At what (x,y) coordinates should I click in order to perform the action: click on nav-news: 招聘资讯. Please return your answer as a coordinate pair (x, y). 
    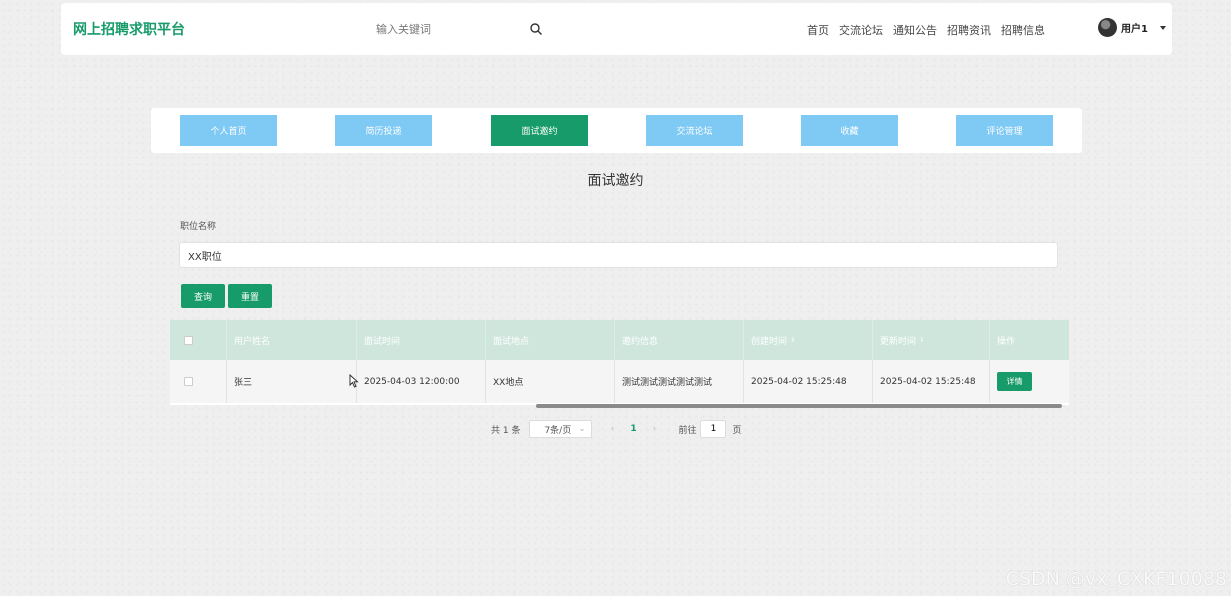
    Looking at the image, I should click on (969, 30).